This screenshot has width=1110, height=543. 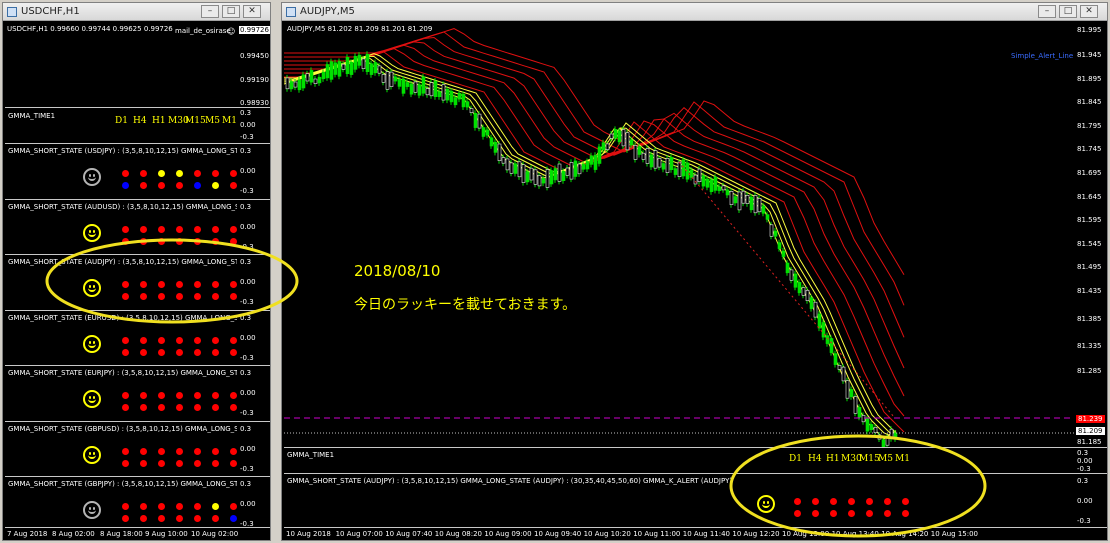 I want to click on trend-line, so click(x=786, y=289).